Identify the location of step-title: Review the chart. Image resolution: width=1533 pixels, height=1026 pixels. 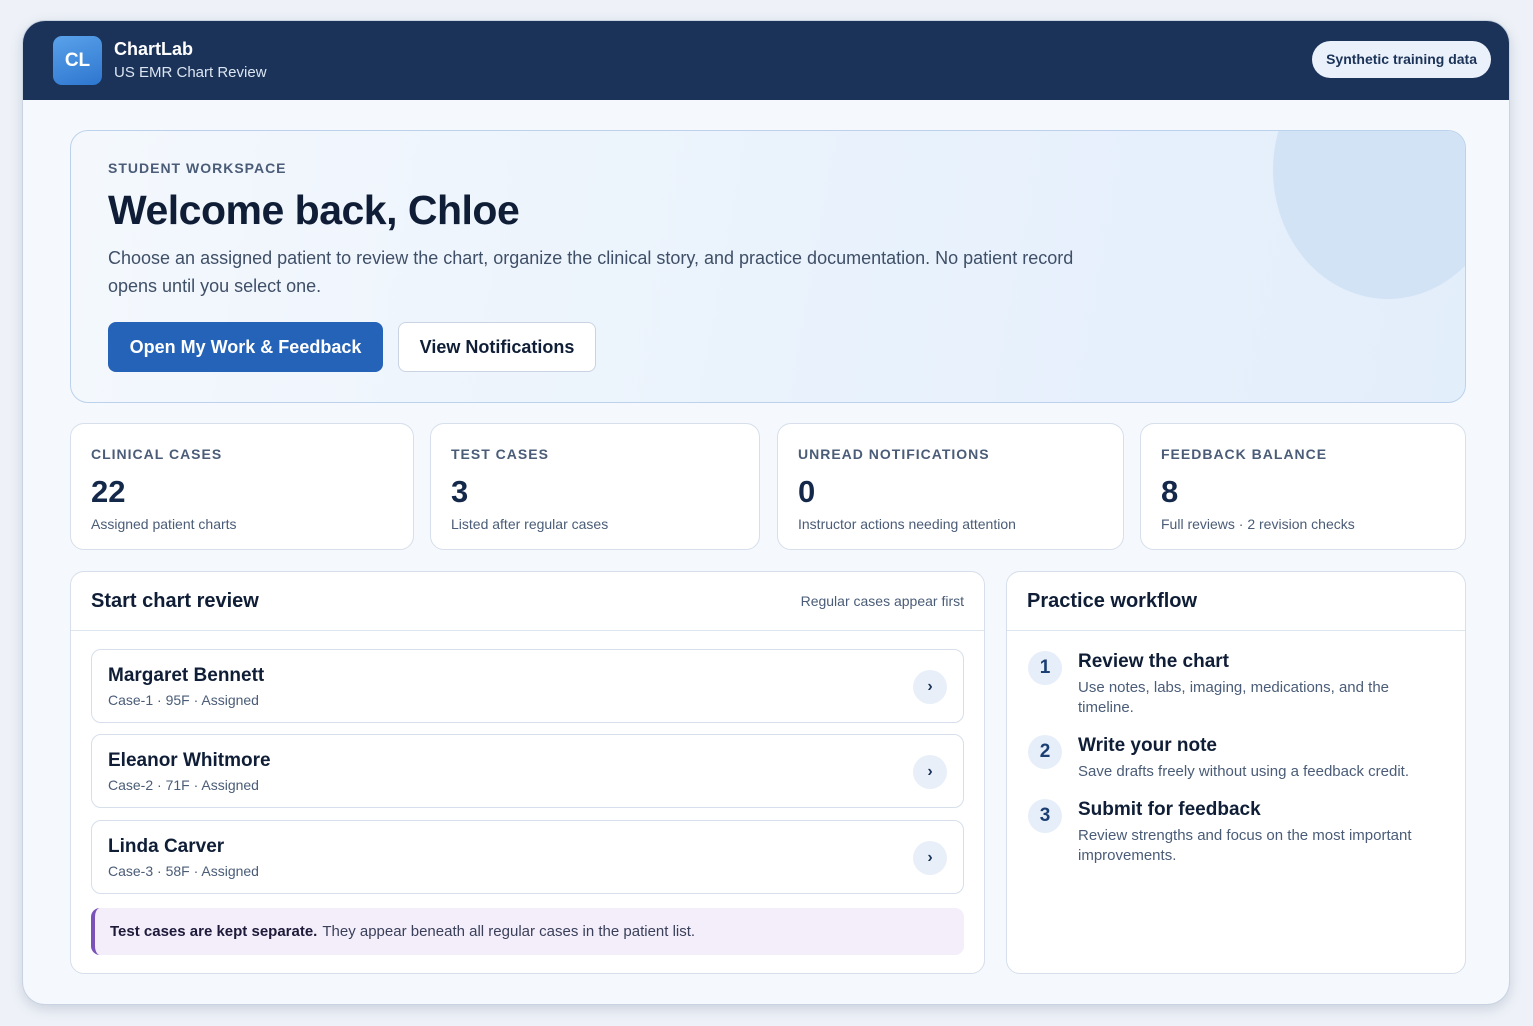
(1153, 661).